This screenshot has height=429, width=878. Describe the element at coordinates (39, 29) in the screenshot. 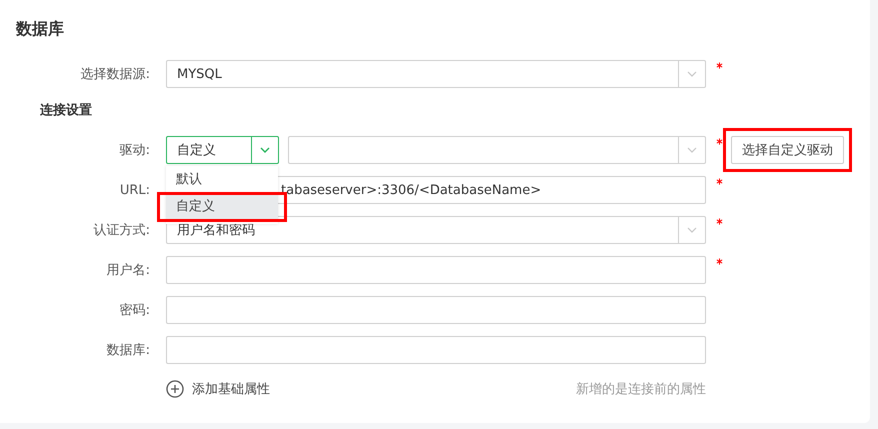

I see `section-title: 数据库` at that location.